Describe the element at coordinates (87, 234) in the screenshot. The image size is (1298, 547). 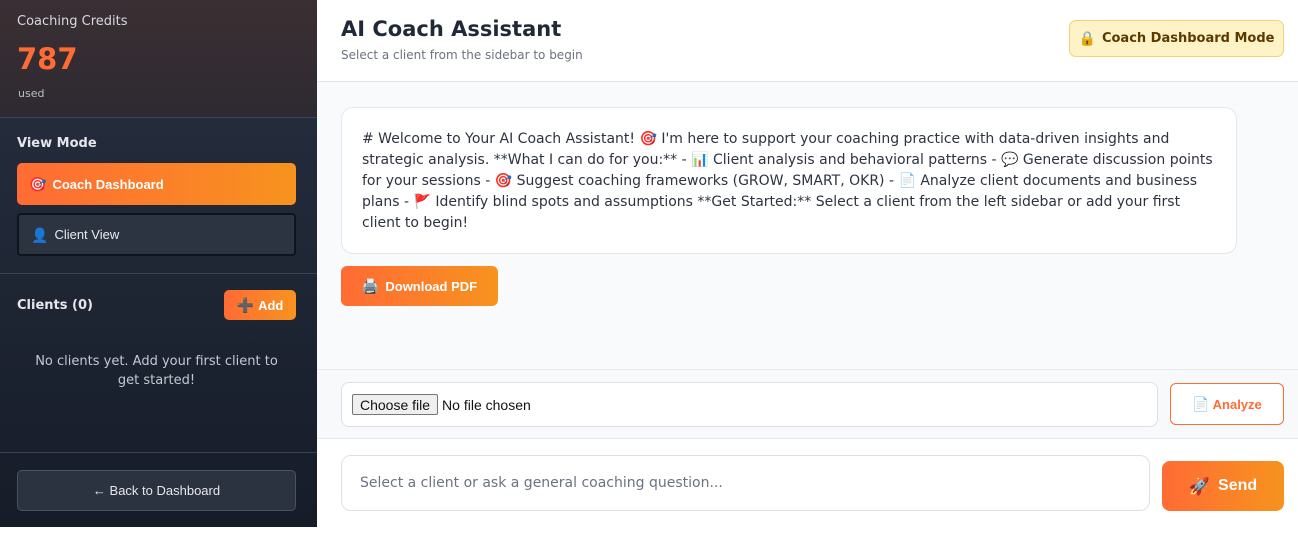
I see `client-view-label: Client View` at that location.